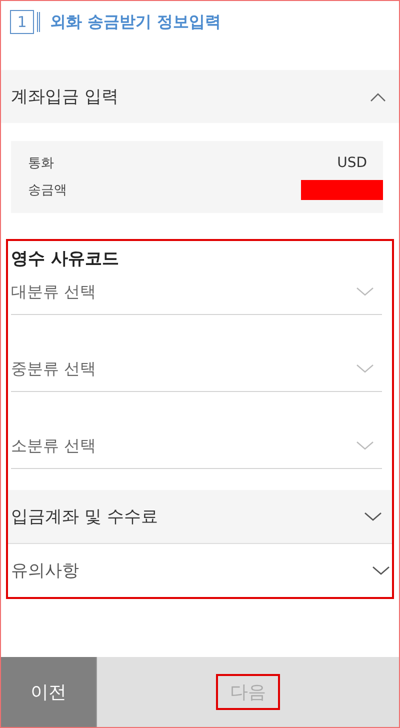  Describe the element at coordinates (352, 162) in the screenshot. I see `field-value: USD` at that location.